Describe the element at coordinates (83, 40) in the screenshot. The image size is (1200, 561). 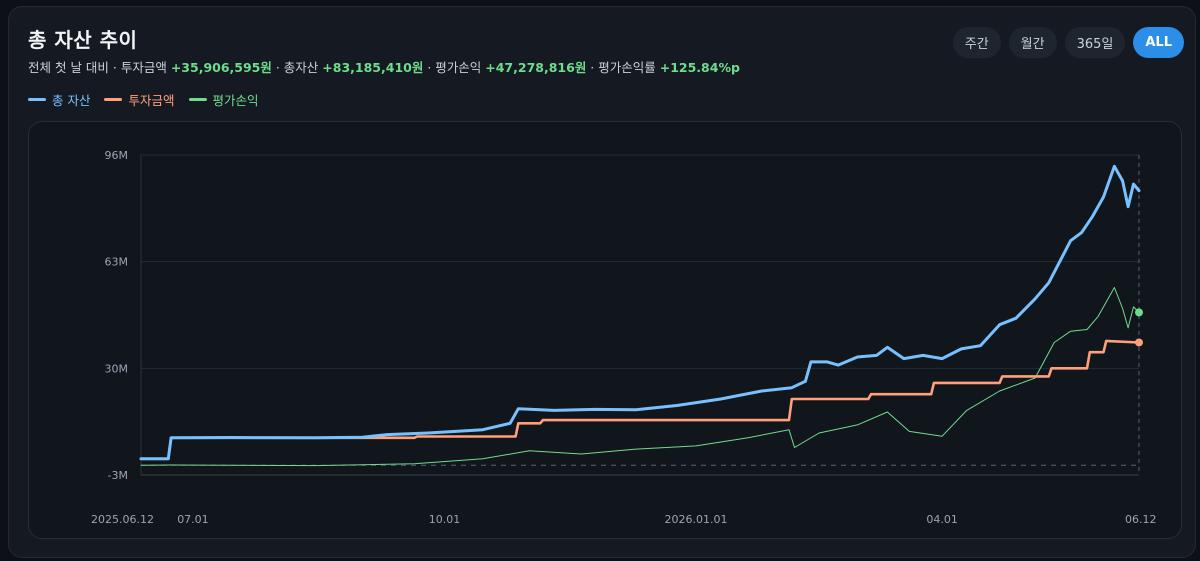
I see `page-title: 총 자산 추이` at that location.